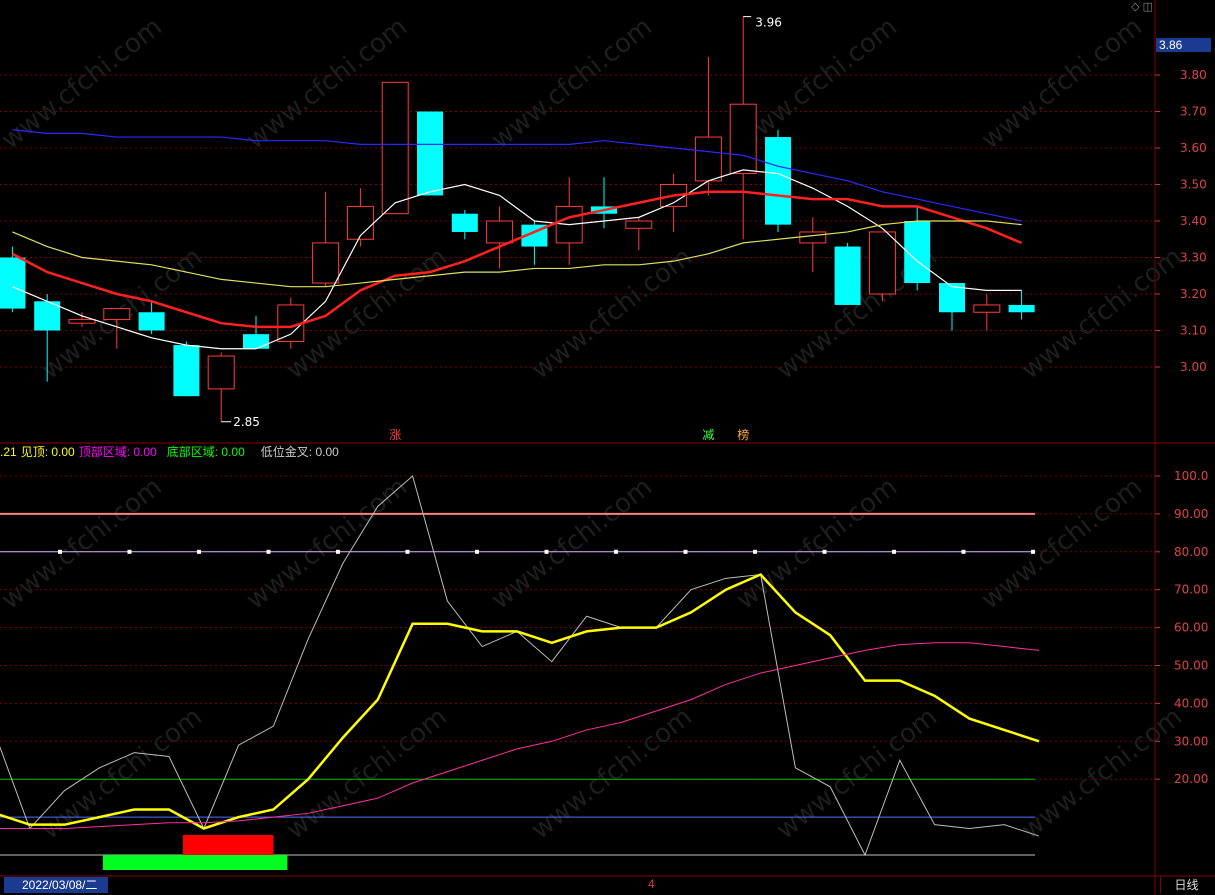  I want to click on date-label: 2022/03/08/二, so click(56, 885).